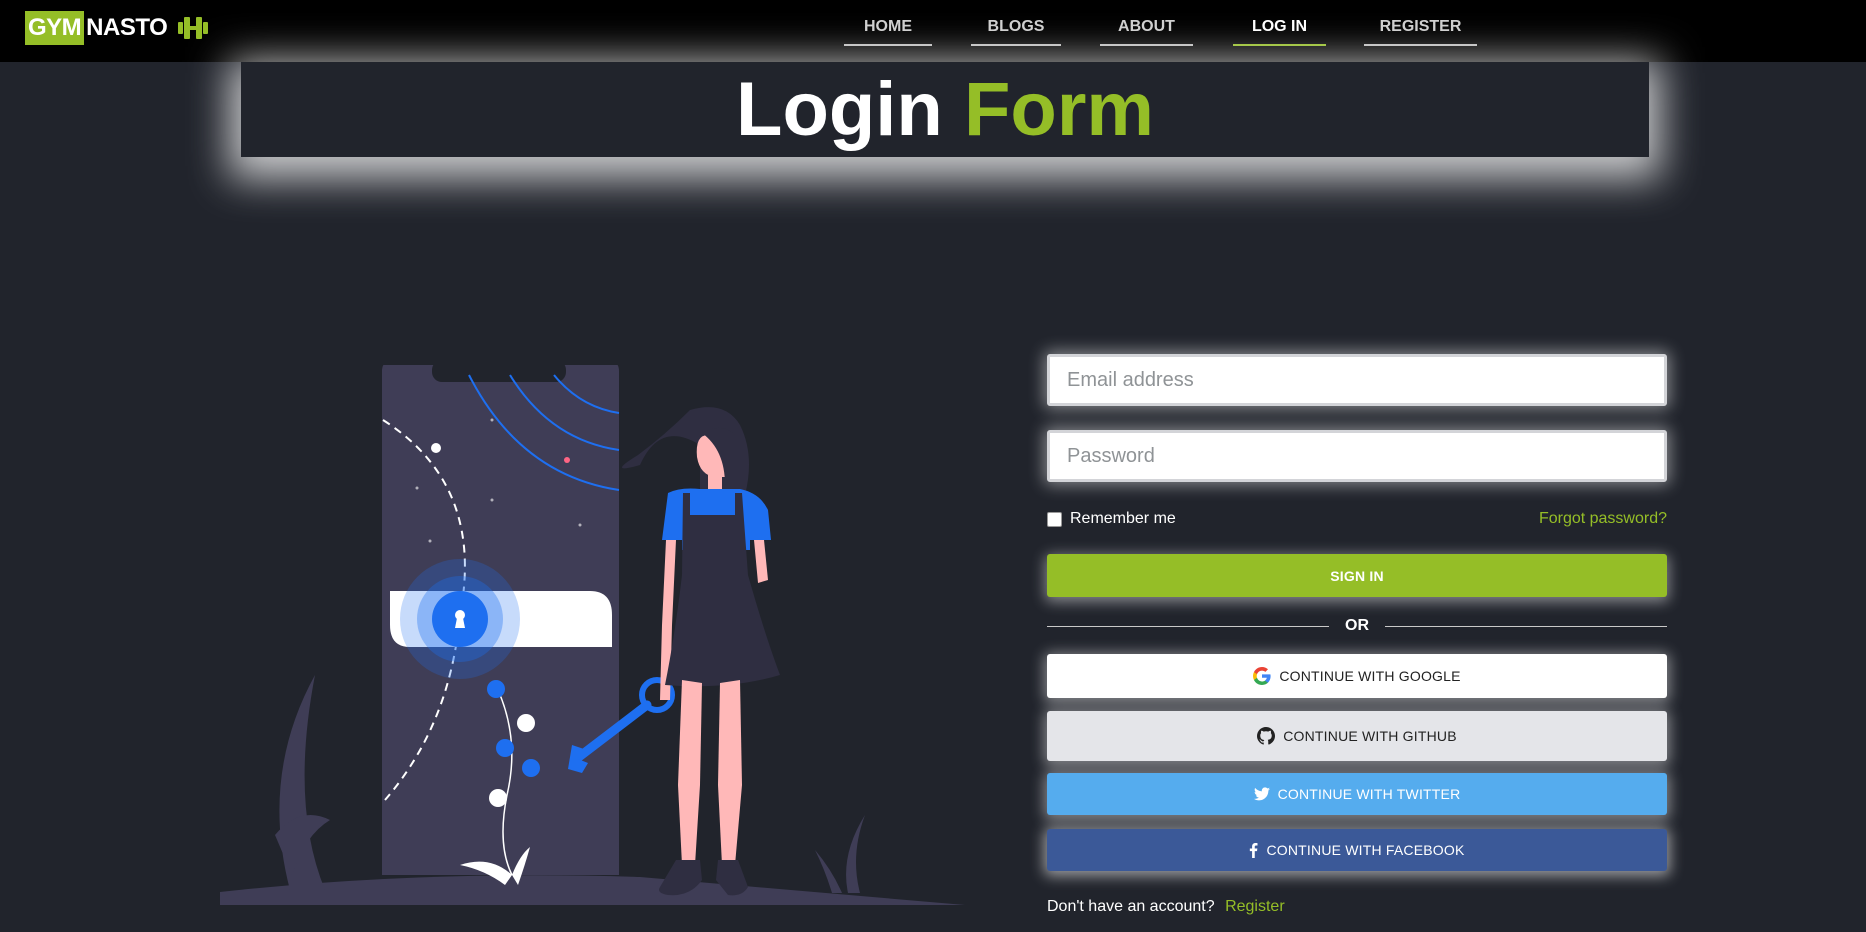  What do you see at coordinates (1357, 456) in the screenshot?
I see `password-input` at bounding box center [1357, 456].